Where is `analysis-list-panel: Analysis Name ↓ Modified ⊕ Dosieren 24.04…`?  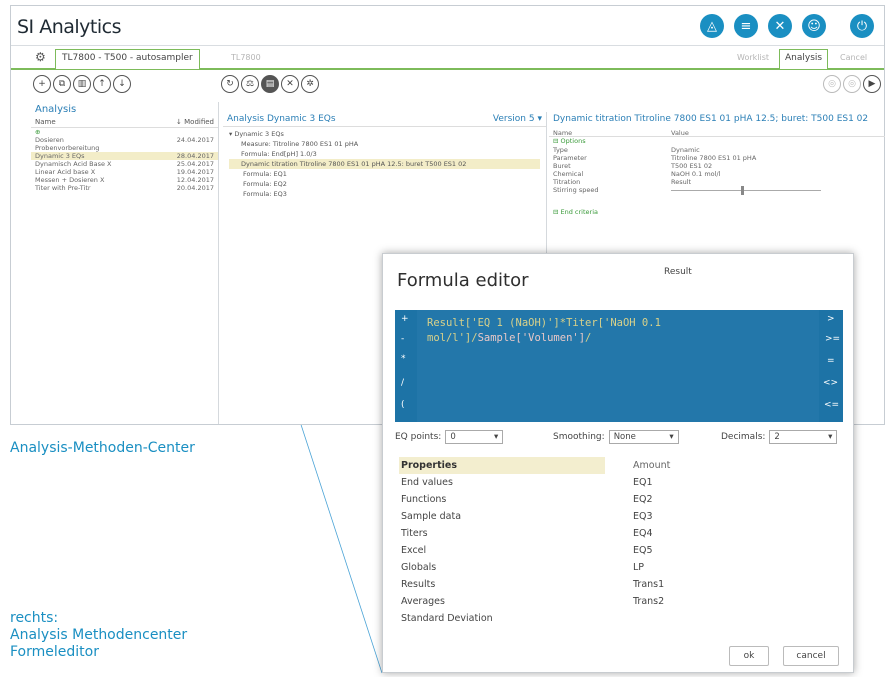
analysis-list-panel: Analysis Name ↓ Modified ⊕ Dosieren 24.04… is located at coordinates (125, 263).